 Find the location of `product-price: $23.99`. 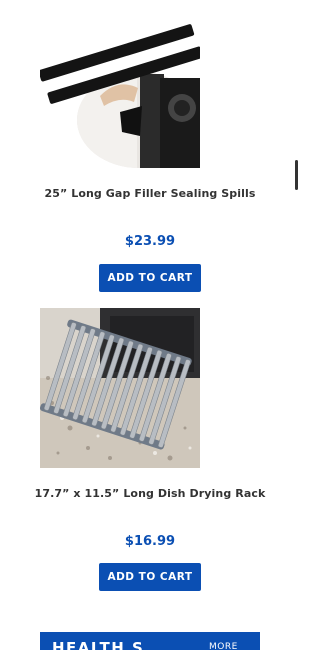

product-price: $23.99 is located at coordinates (150, 241).